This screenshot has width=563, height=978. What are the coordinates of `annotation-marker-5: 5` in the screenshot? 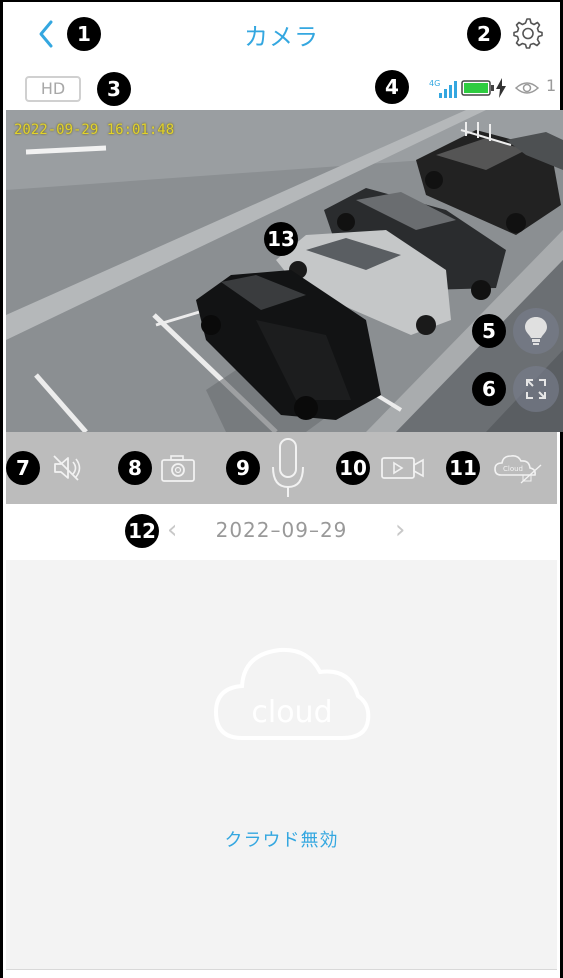 It's located at (489, 331).